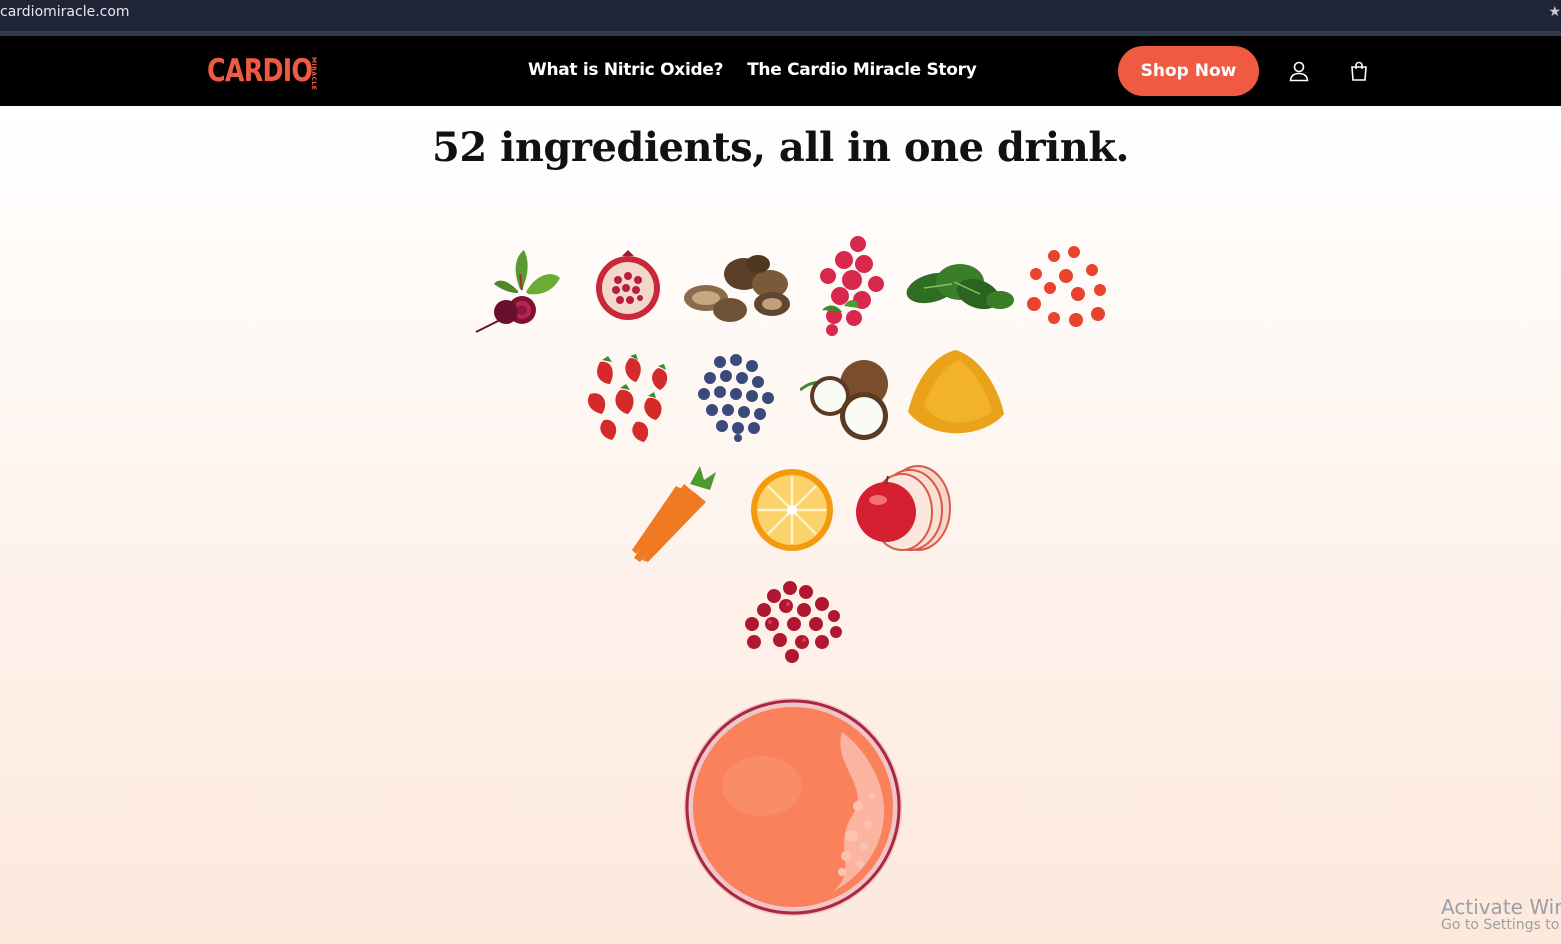 This screenshot has width=1561, height=944. I want to click on mushrooms-image, so click(738, 285).